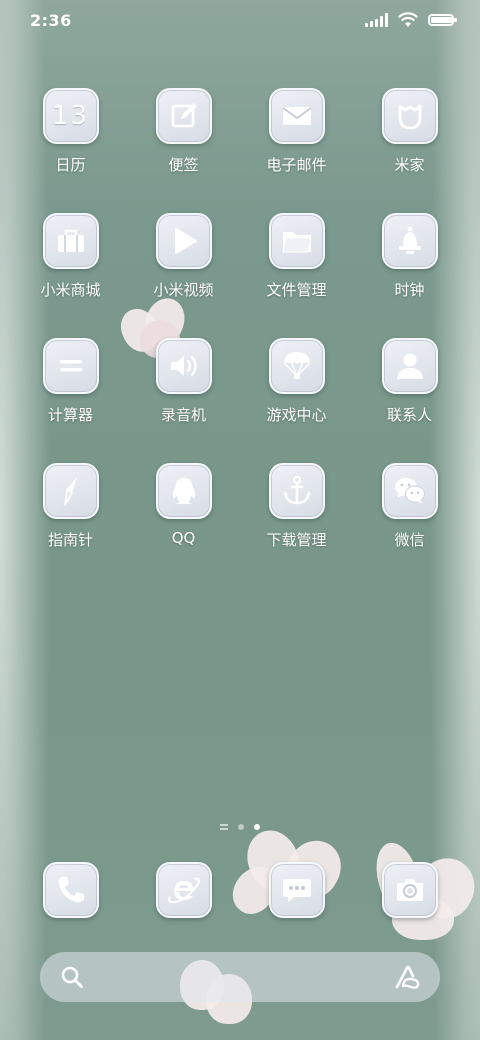  Describe the element at coordinates (409, 491) in the screenshot. I see `wechat-icon` at that location.